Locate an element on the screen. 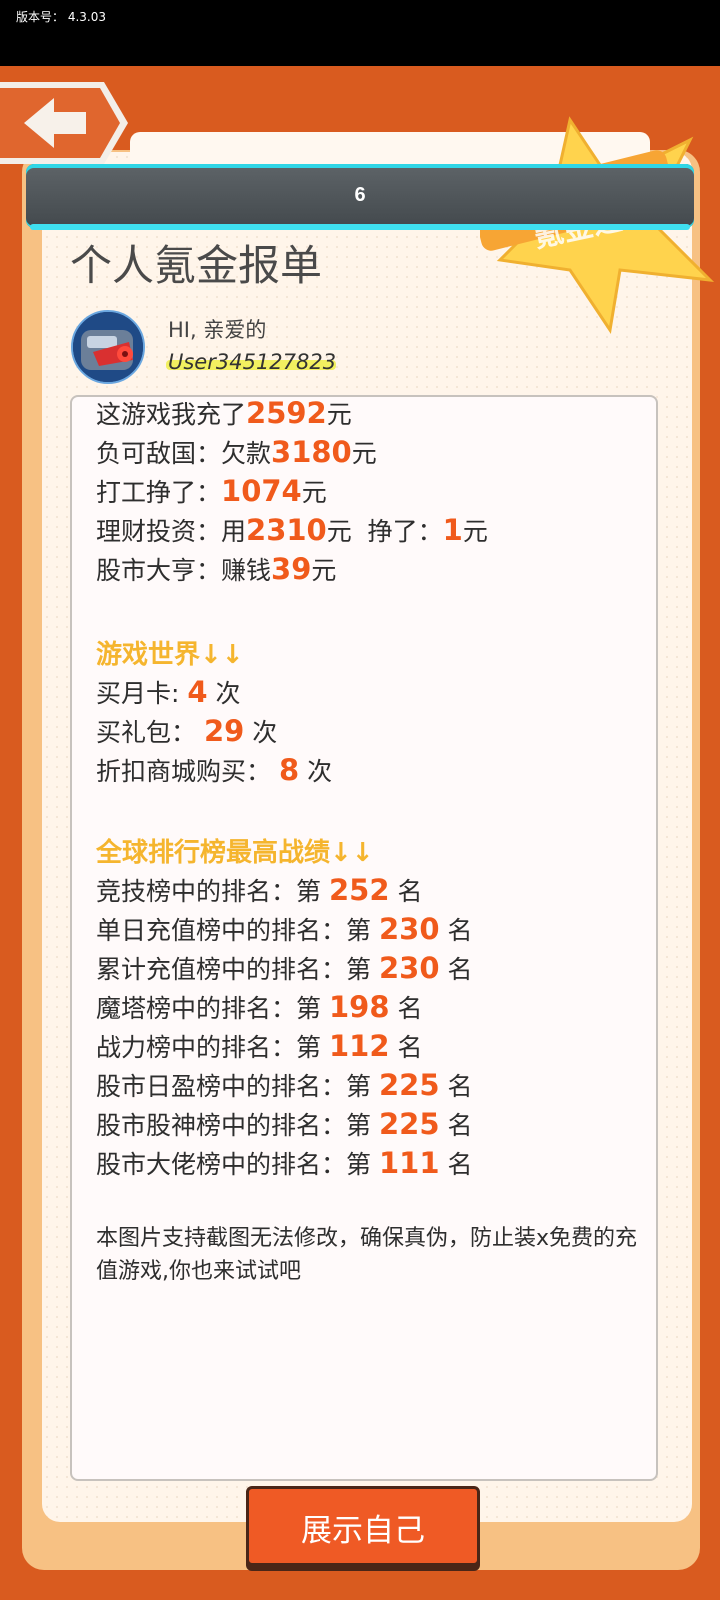 This screenshot has width=720, height=1600. monthly-card-unit: 次 is located at coordinates (228, 693).